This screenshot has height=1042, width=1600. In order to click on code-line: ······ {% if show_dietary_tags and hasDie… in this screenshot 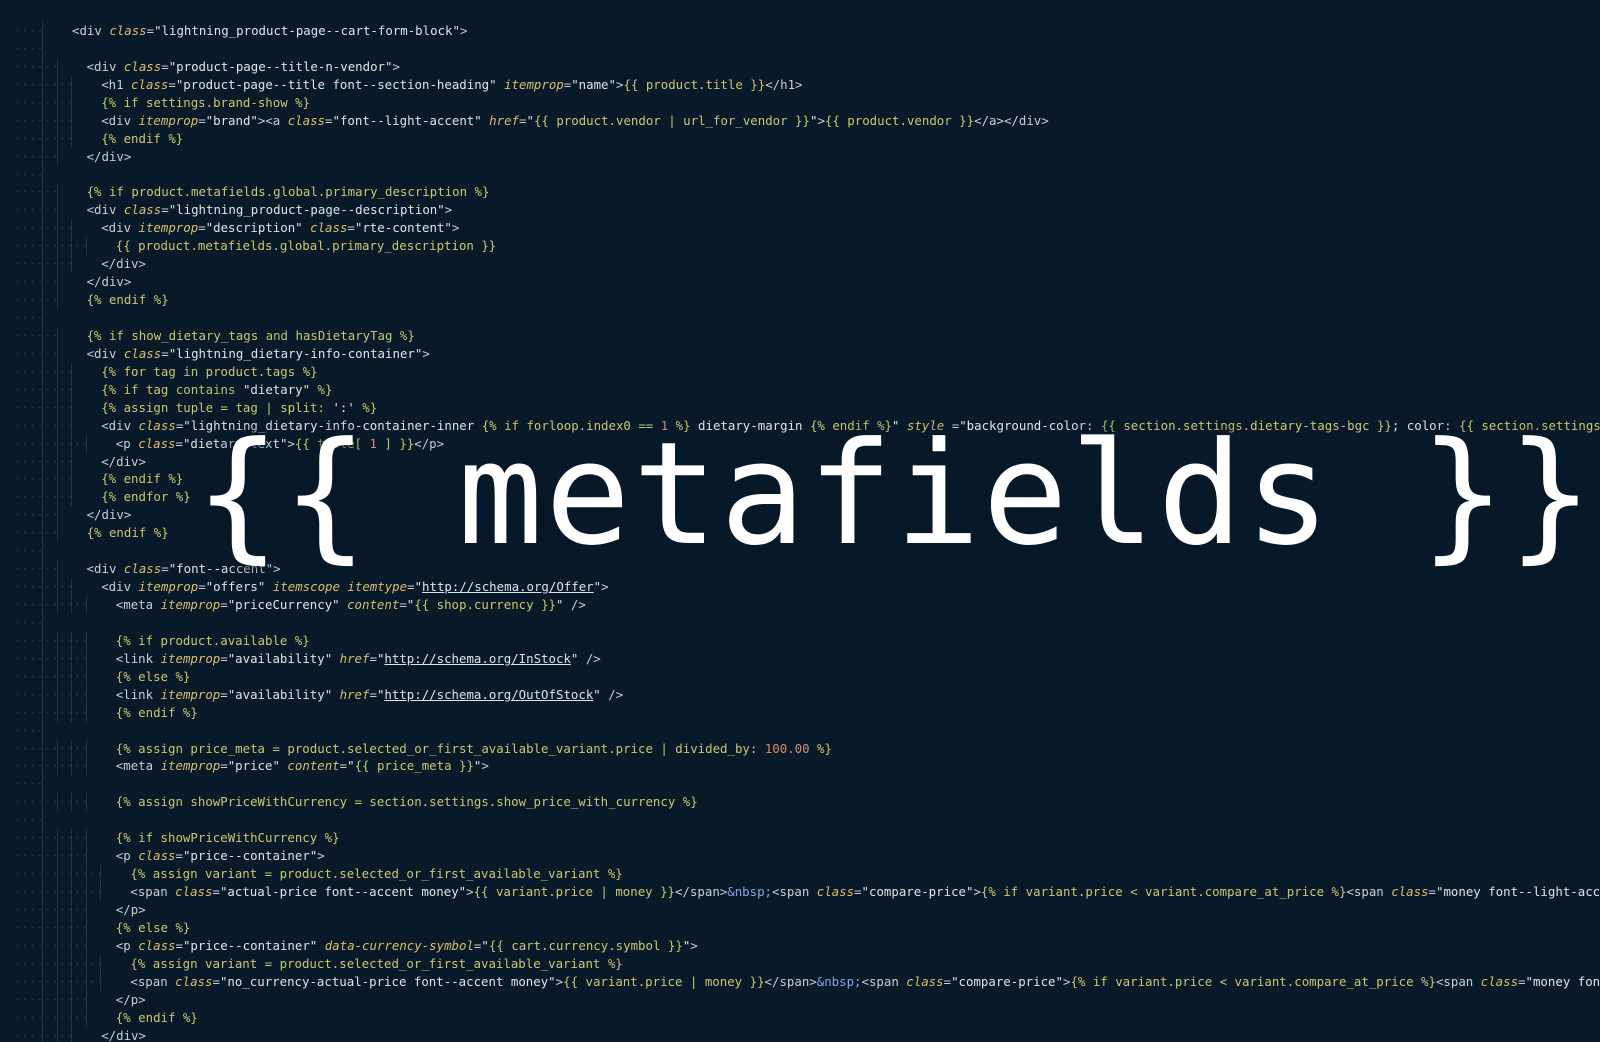, I will do `click(800, 335)`.